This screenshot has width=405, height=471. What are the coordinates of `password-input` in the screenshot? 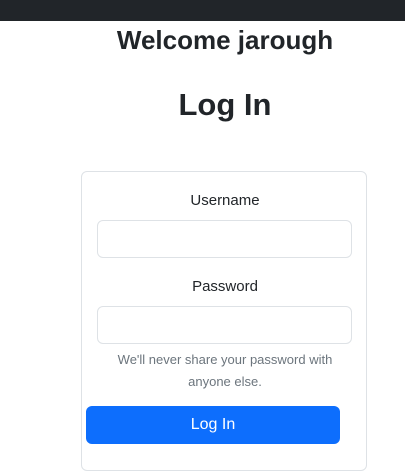 It's located at (224, 325).